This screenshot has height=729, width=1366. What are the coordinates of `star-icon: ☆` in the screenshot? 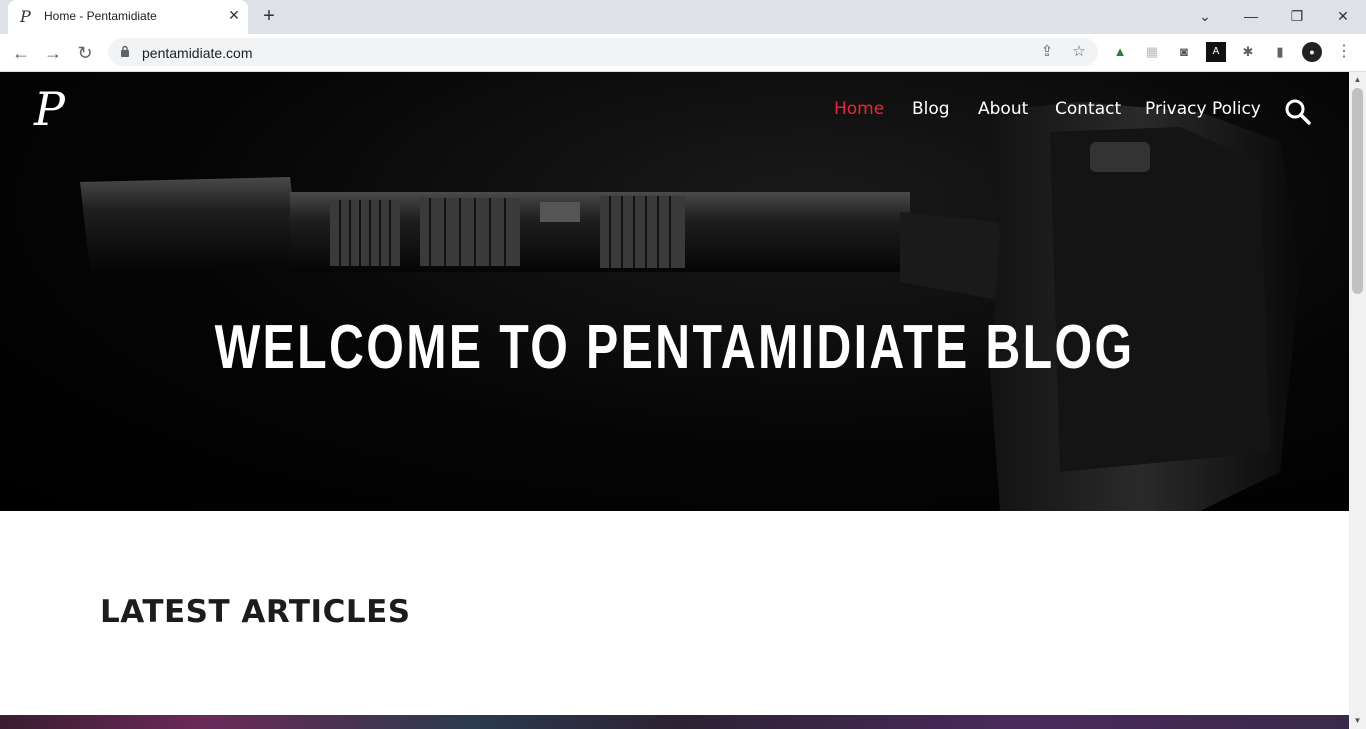 It's located at (1079, 52).